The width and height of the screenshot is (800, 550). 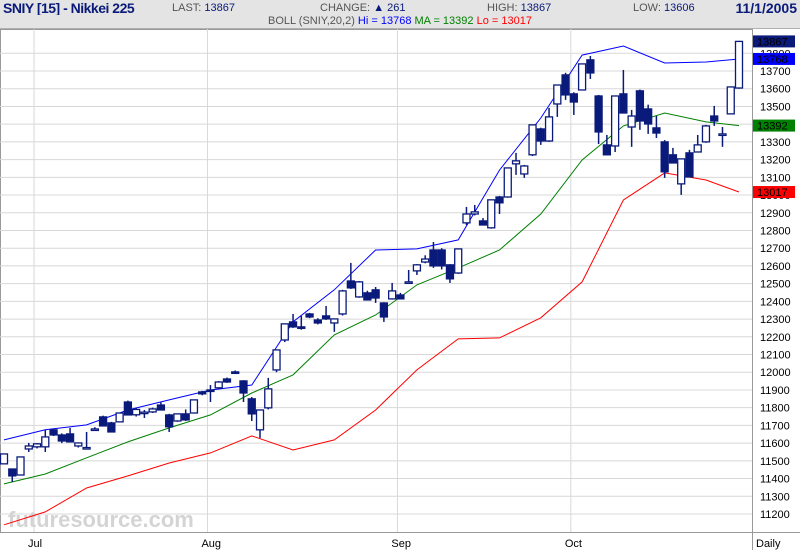 I want to click on month-label: Aug, so click(x=211, y=544).